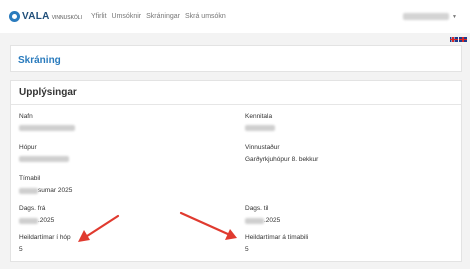  I want to click on annotation-arrow-left, so click(99, 228).